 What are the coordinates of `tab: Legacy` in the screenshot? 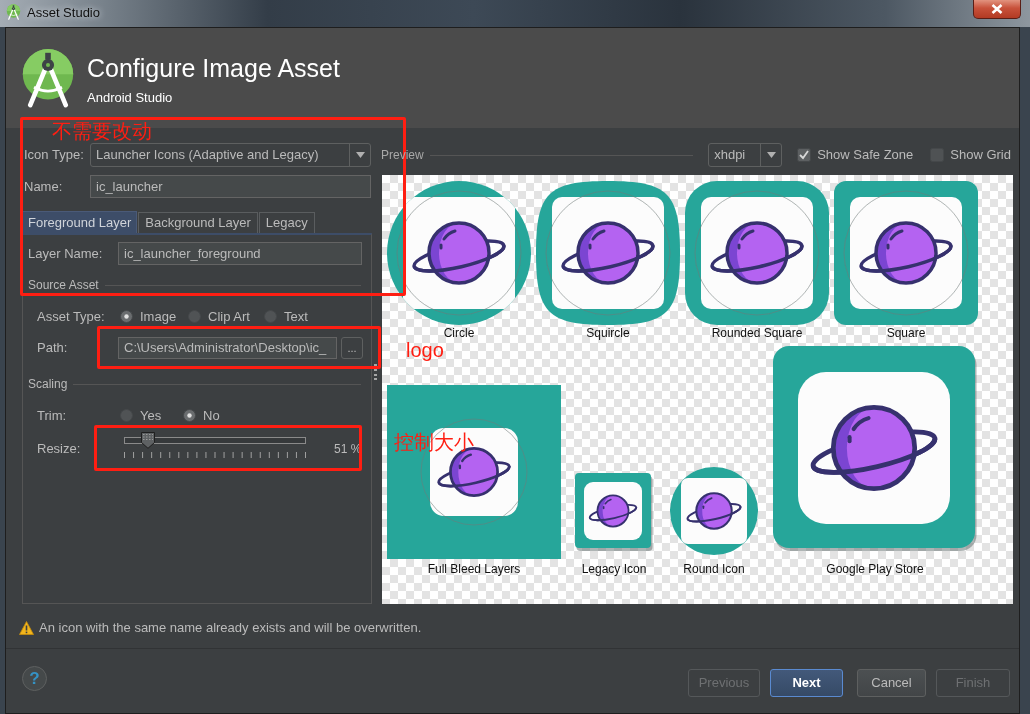 It's located at (286, 222).